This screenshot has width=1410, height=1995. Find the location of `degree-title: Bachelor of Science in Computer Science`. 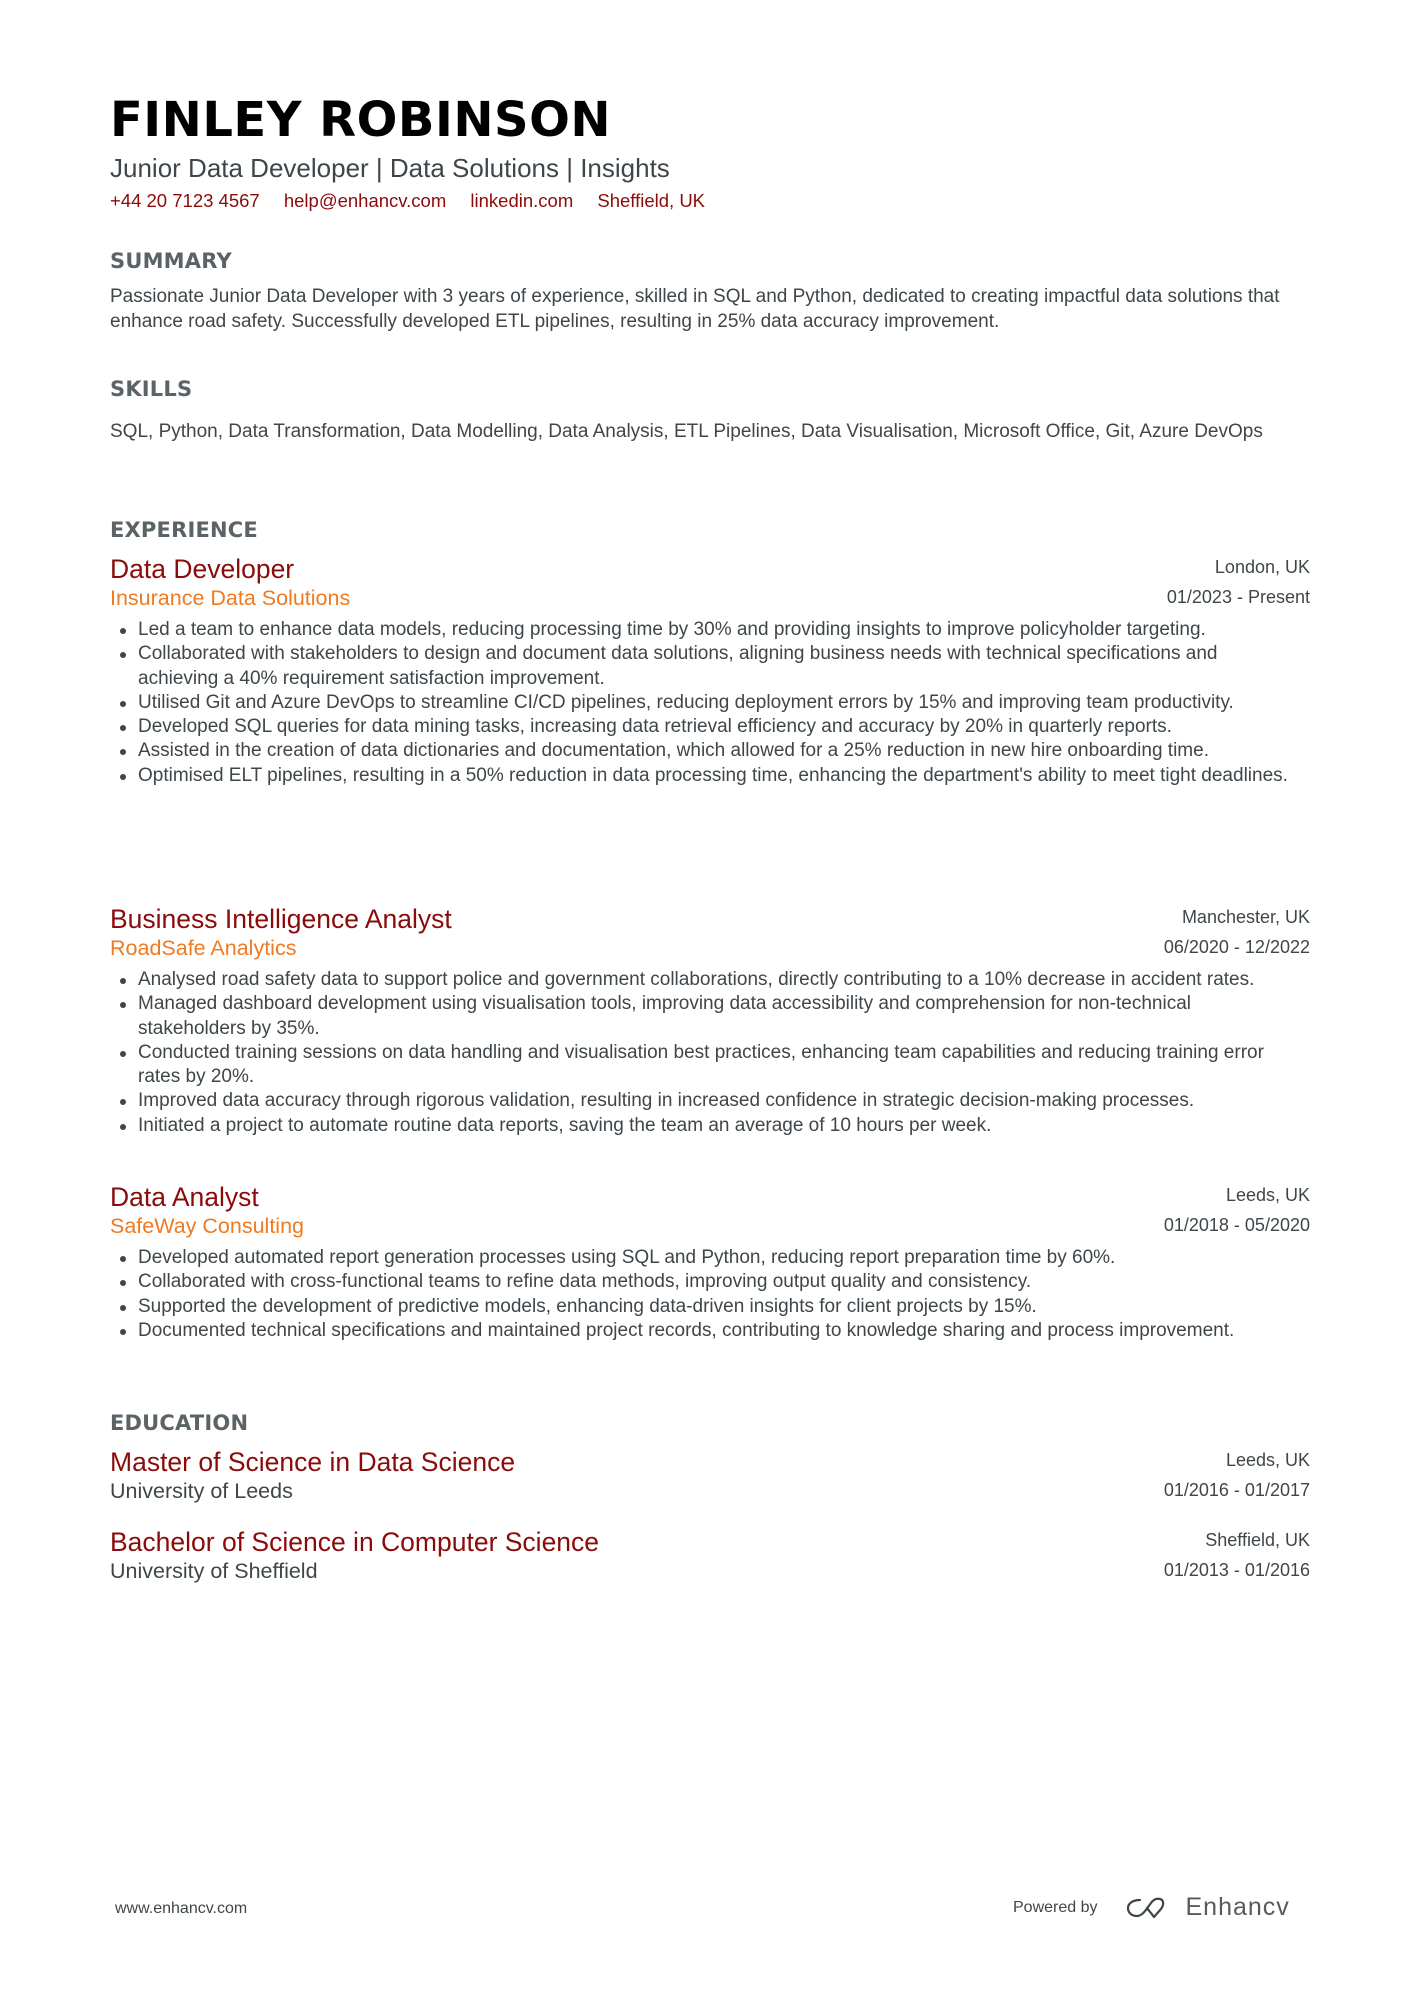

degree-title: Bachelor of Science in Computer Science is located at coordinates (355, 1542).